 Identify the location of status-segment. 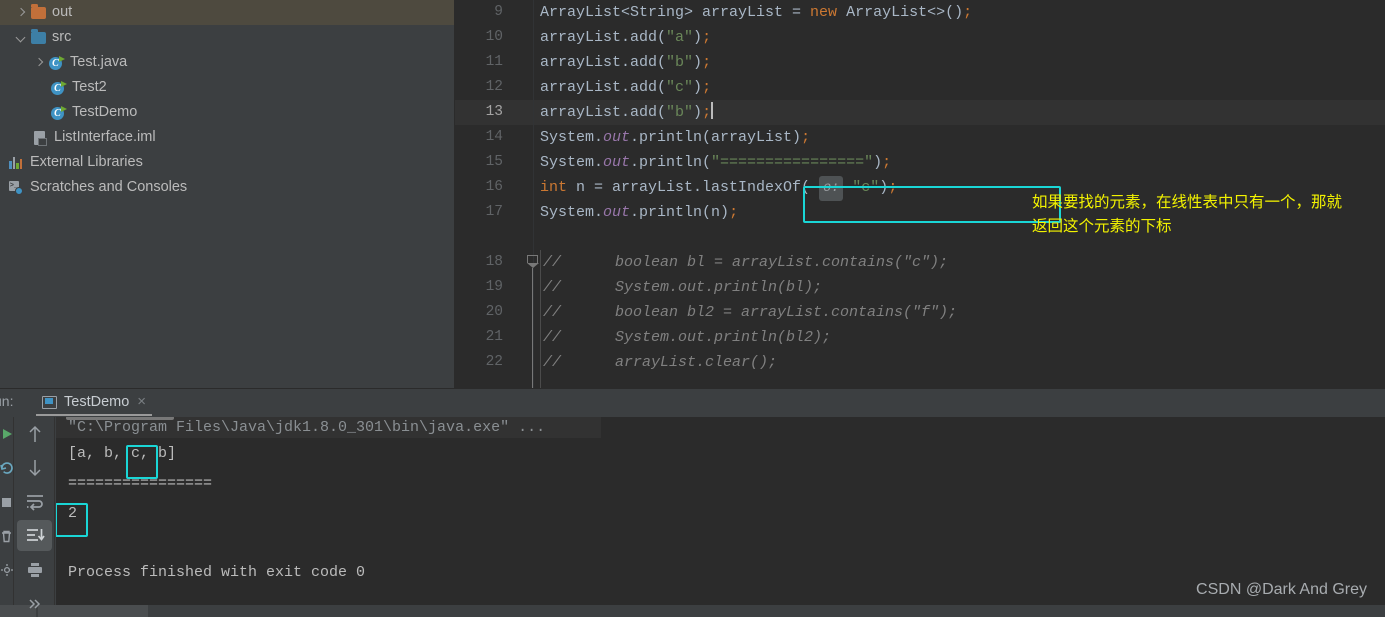
(93, 611).